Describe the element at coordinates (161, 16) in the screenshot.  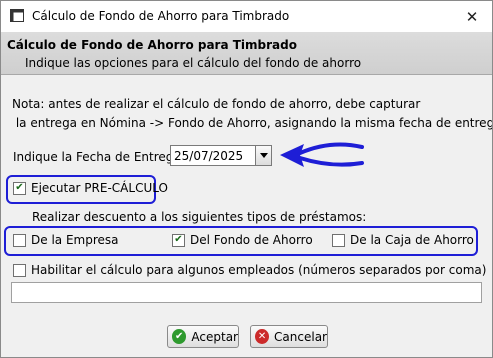
I see `window-title: Cálculo de Fondo de Ahorro para Timbrado` at that location.